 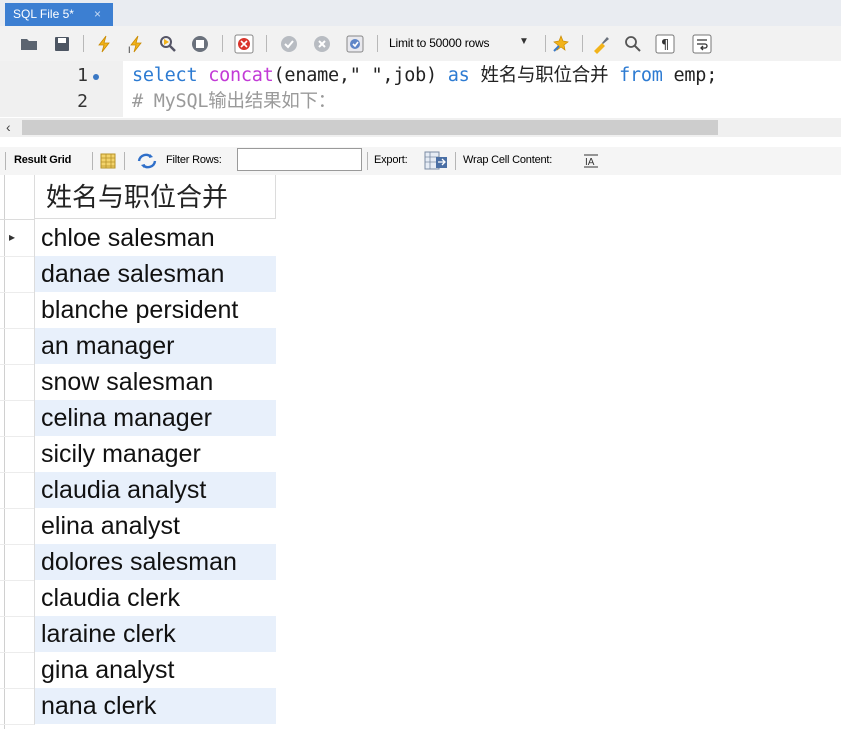 What do you see at coordinates (155, 238) in the screenshot?
I see `table-cell: chloe salesman` at bounding box center [155, 238].